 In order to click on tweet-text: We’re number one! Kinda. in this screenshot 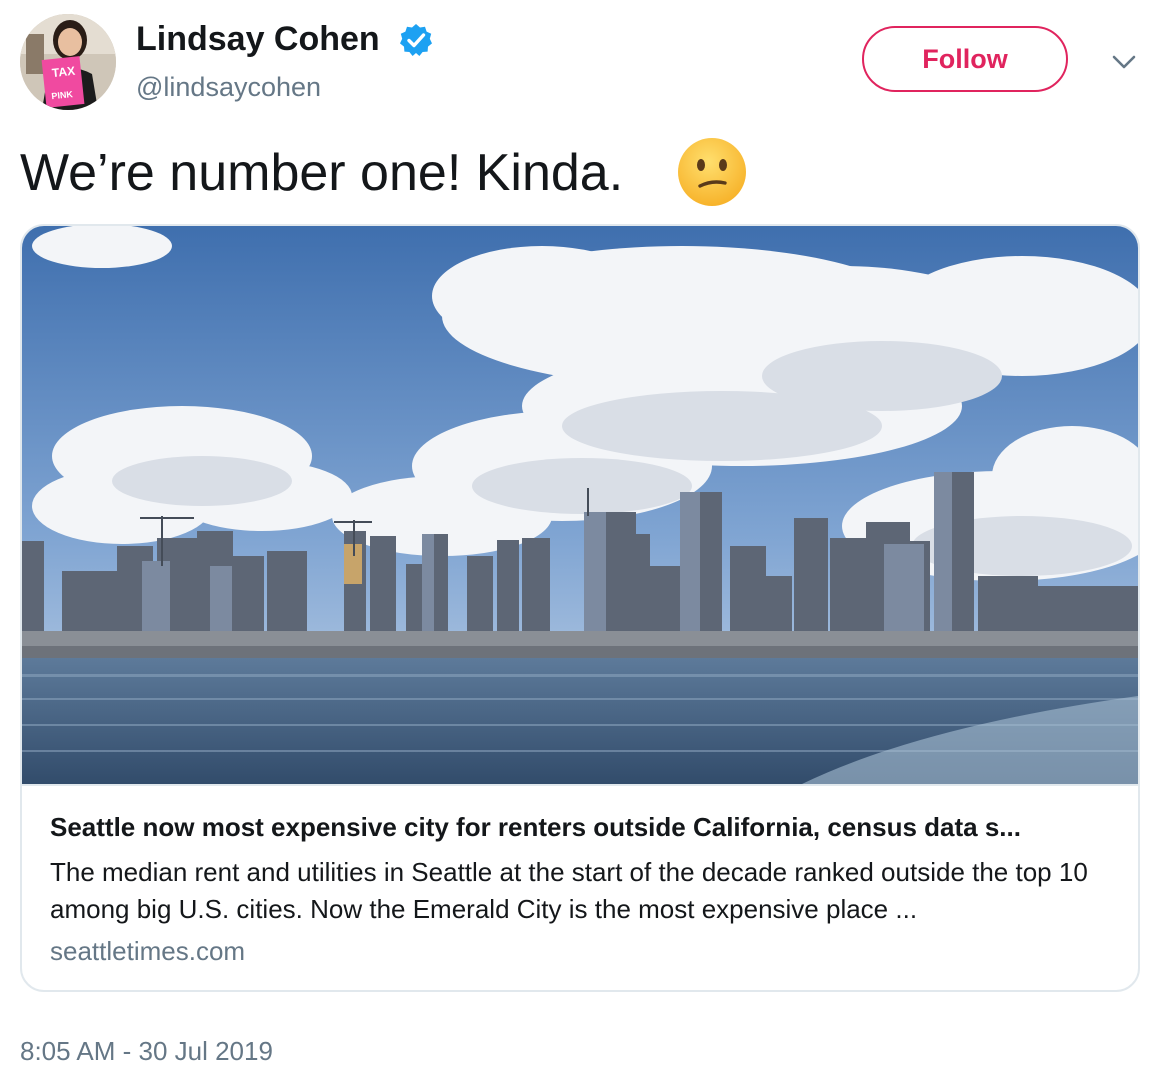, I will do `click(322, 173)`.